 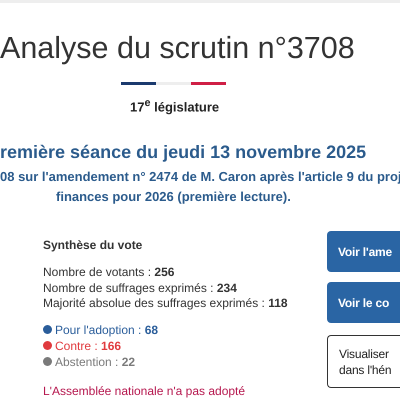 I want to click on vote-result: Contre : 166, so click(x=88, y=345).